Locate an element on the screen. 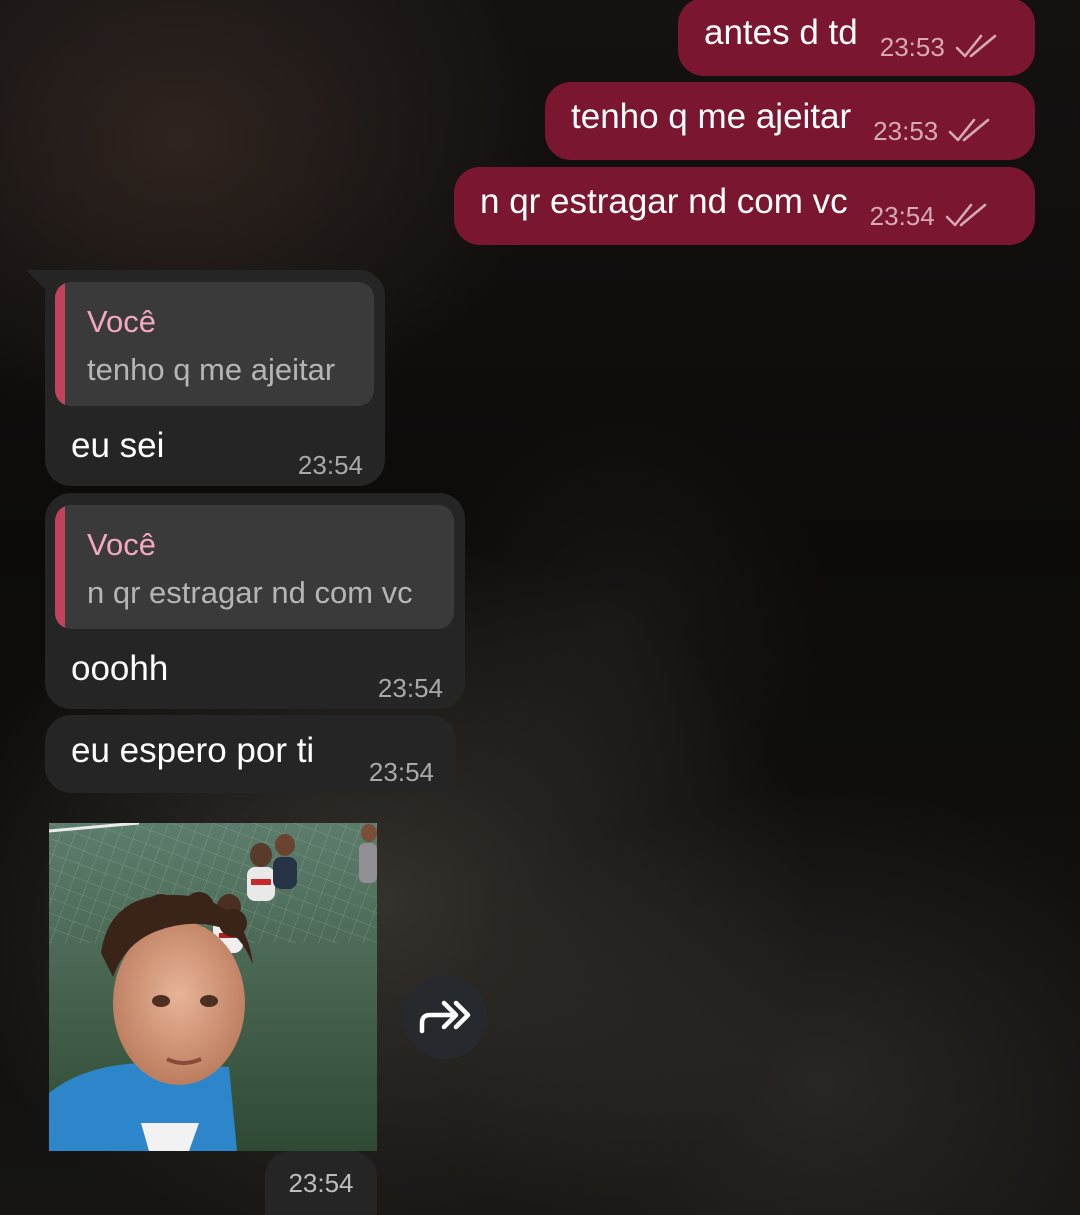 The height and width of the screenshot is (1215, 1080). outgoing-message: tenho q me ajeitar 23:53 is located at coordinates (790, 121).